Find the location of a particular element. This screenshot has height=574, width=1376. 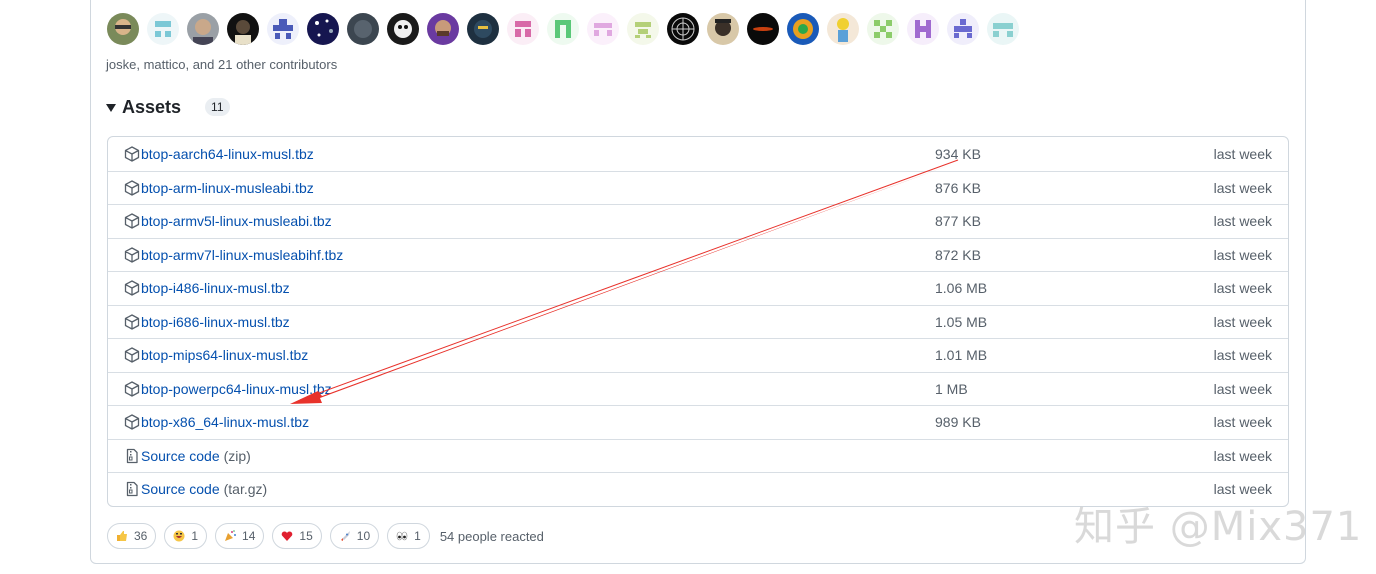

asset-row: btop-i686-linux-musl.tbz 1.05 MB last week is located at coordinates (698, 321).